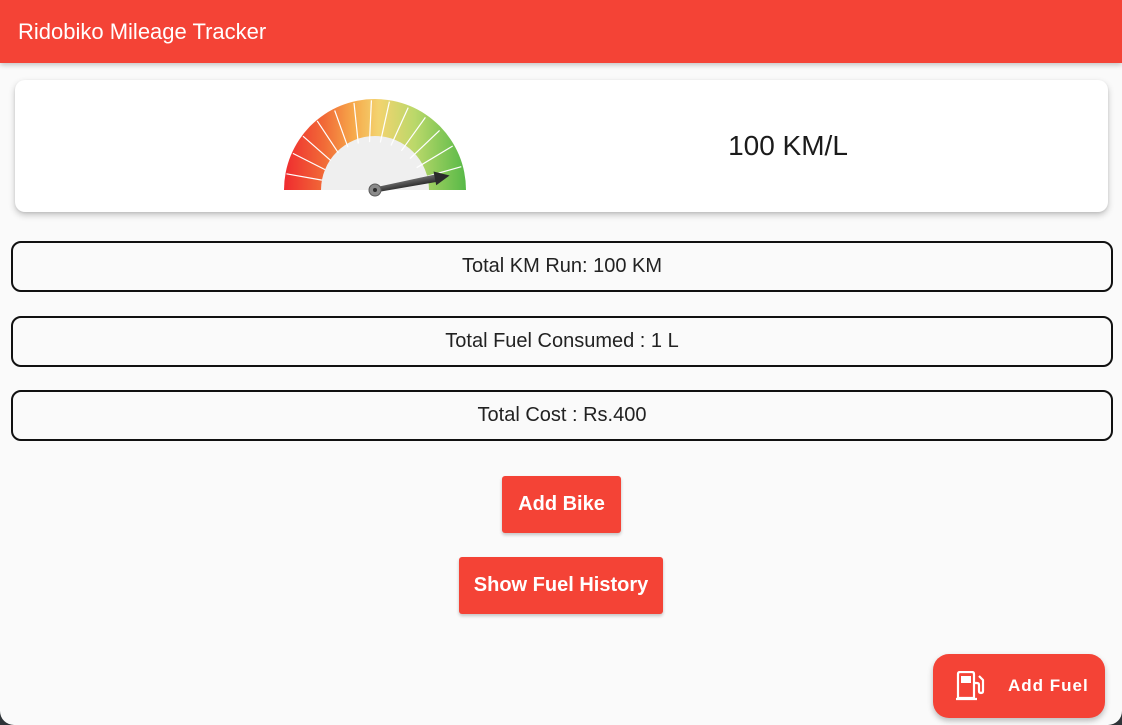  I want to click on add-bike-button: Add Bike, so click(561, 504).